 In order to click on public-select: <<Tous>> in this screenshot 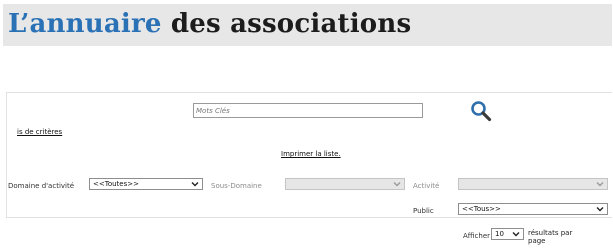, I will do `click(533, 209)`.